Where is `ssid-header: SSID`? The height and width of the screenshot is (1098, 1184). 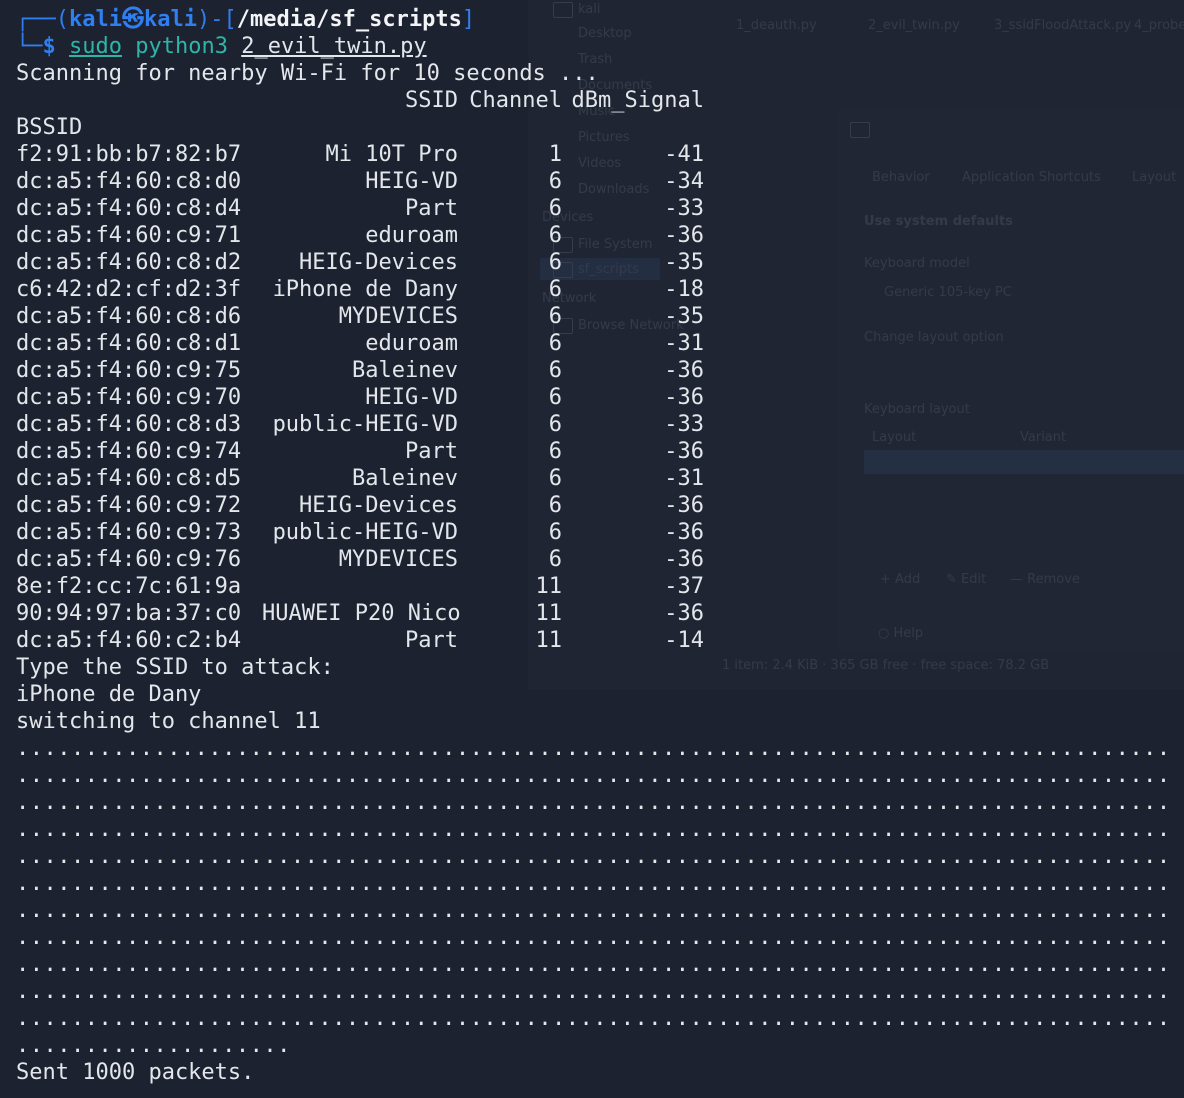
ssid-header: SSID is located at coordinates (431, 100).